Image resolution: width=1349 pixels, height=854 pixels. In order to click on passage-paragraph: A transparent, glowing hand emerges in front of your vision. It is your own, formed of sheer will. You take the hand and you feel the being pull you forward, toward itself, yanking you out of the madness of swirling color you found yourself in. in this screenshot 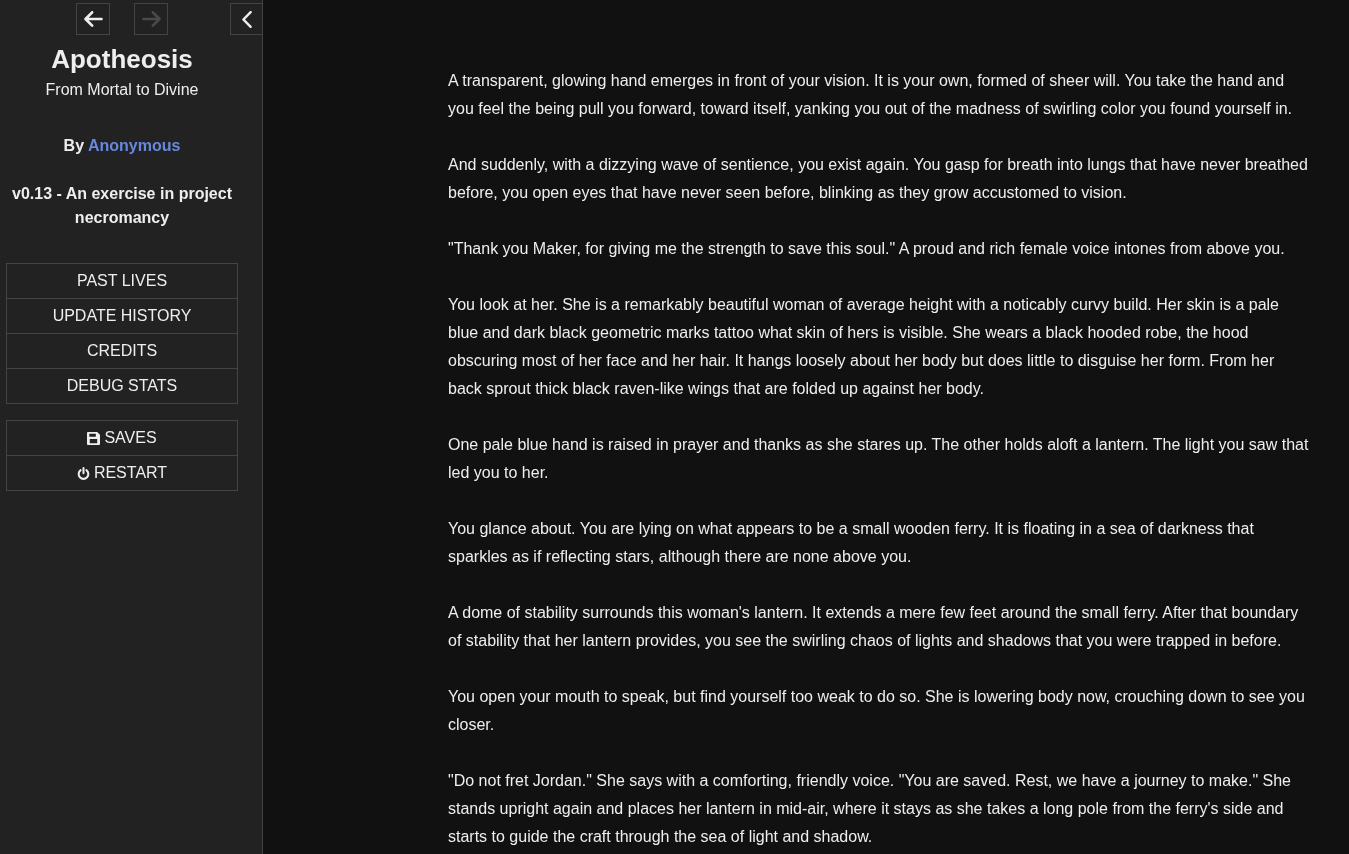, I will do `click(871, 95)`.